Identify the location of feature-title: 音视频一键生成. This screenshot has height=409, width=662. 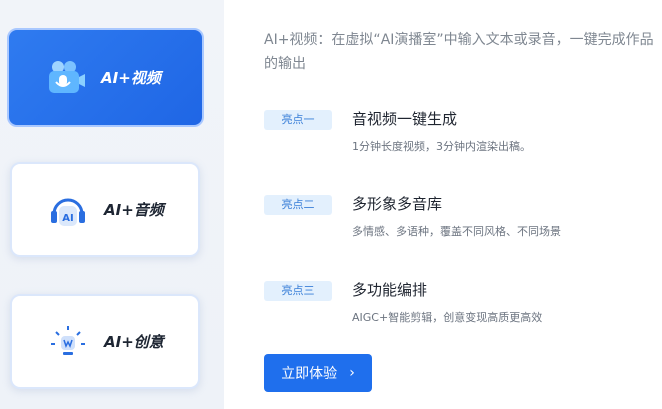
(405, 119).